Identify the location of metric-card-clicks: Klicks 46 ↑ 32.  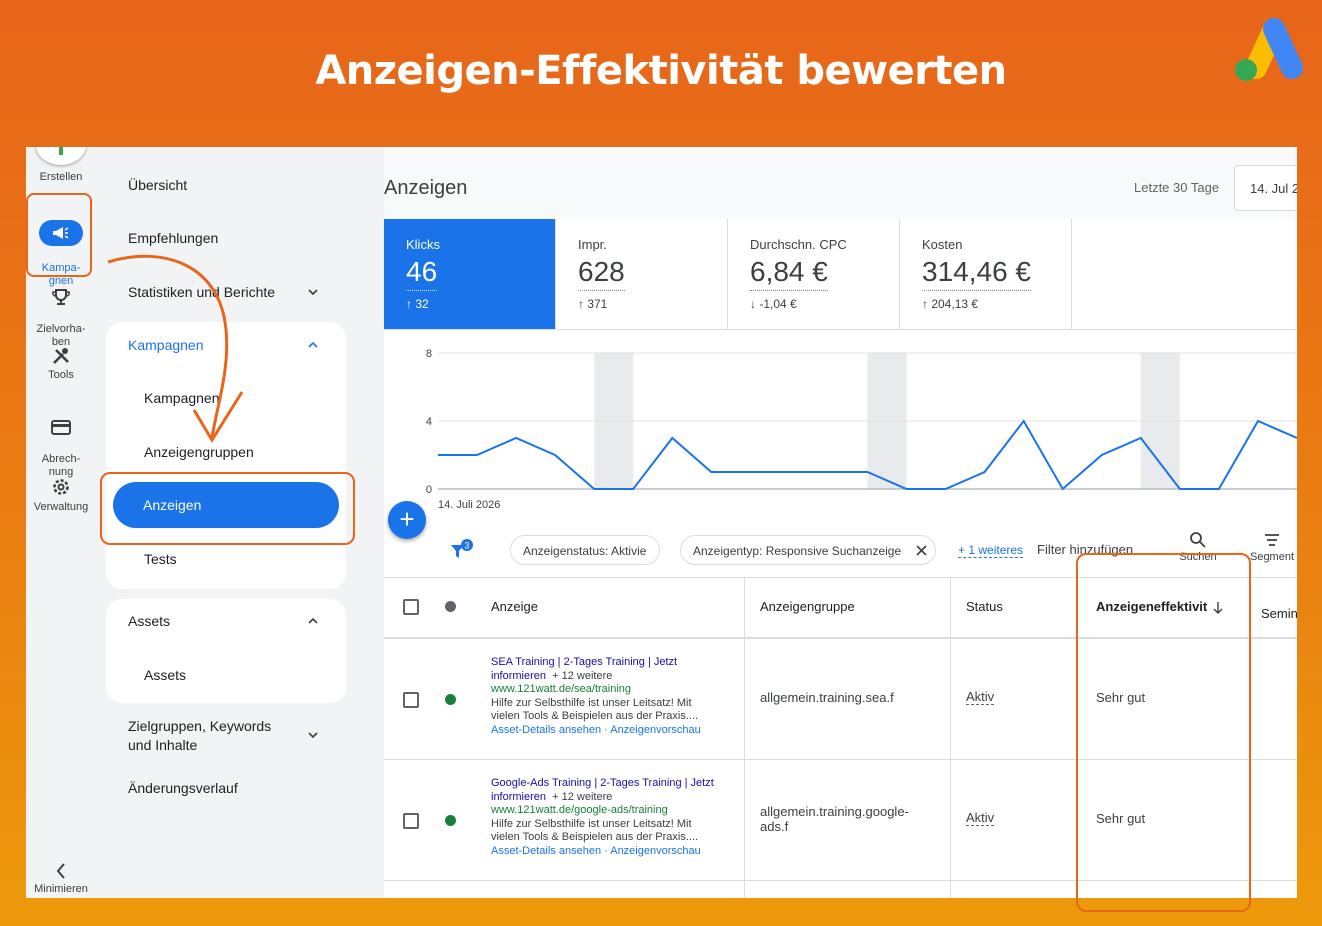
(470, 274).